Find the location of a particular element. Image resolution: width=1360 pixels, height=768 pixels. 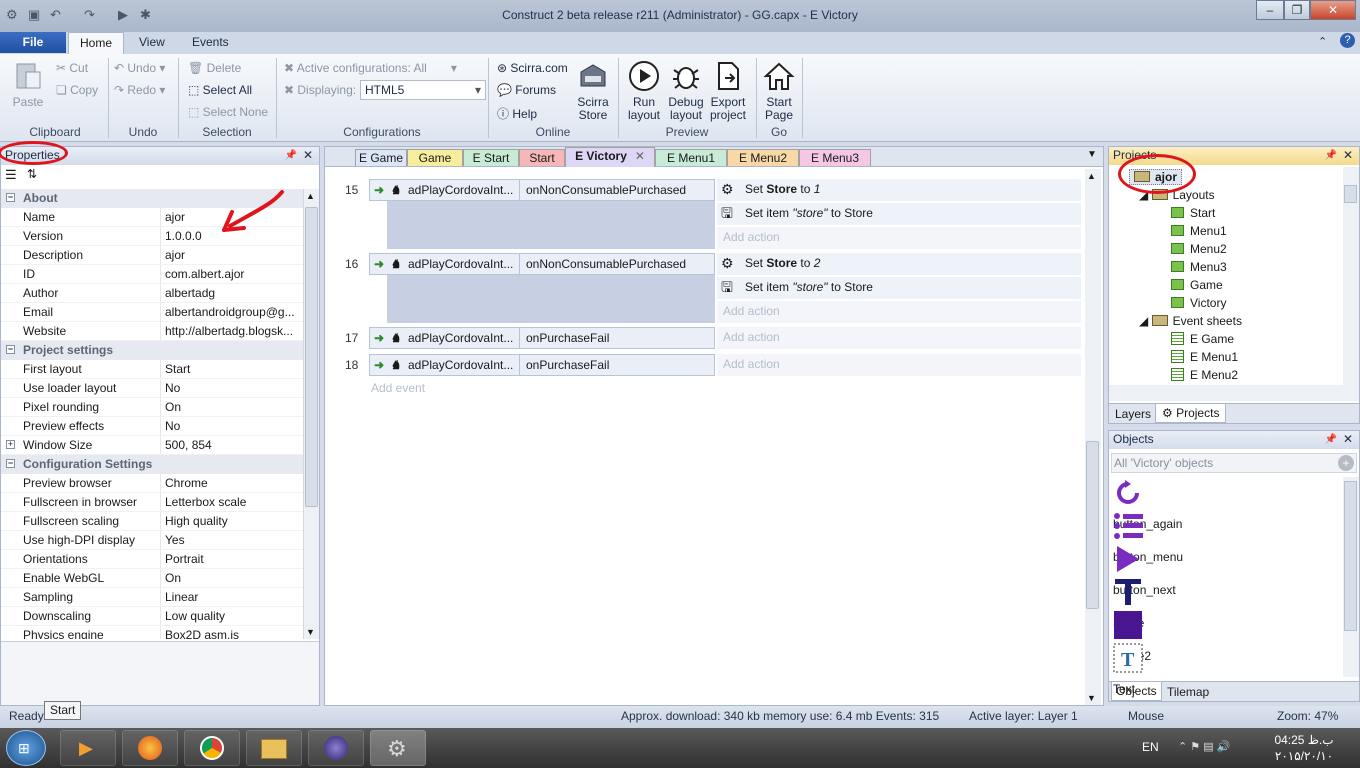

taskbar-firefox is located at coordinates (150, 748).